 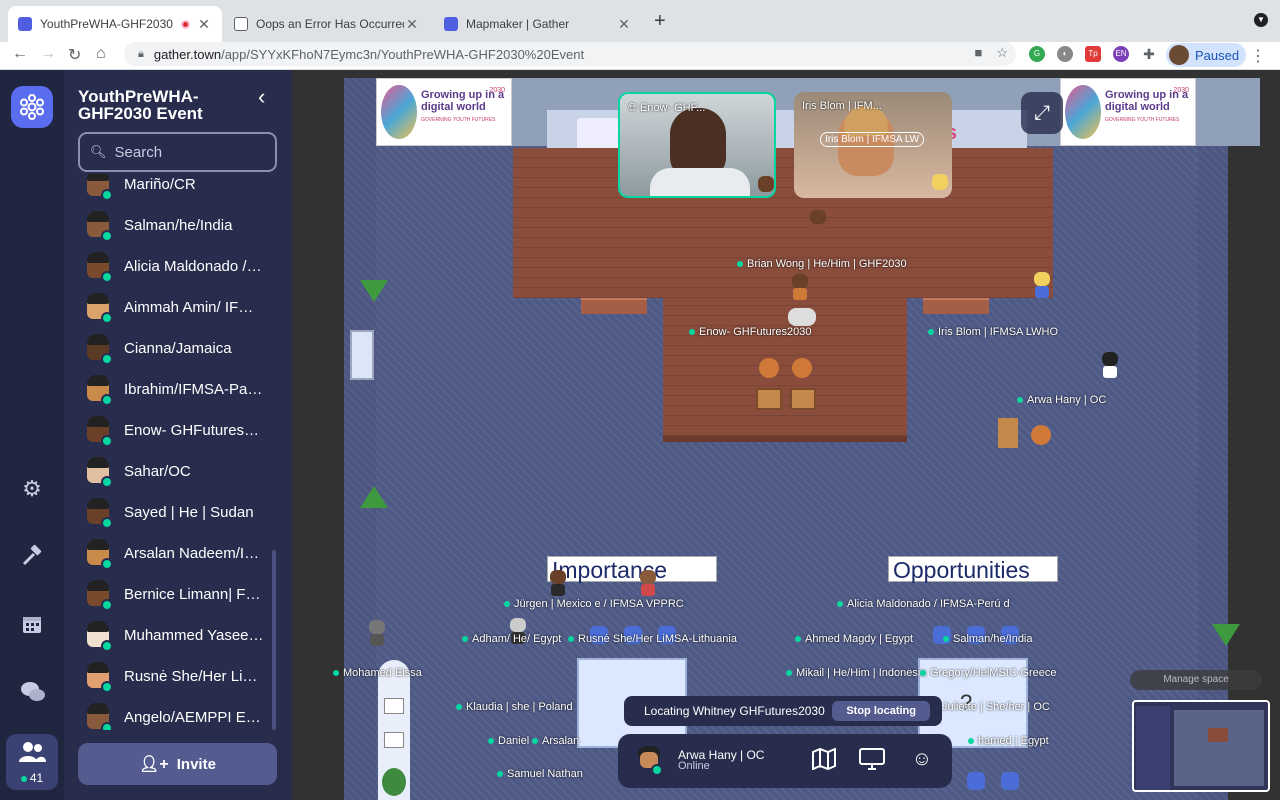 What do you see at coordinates (978, 53) in the screenshot?
I see `camera-blocked-icon: ■` at bounding box center [978, 53].